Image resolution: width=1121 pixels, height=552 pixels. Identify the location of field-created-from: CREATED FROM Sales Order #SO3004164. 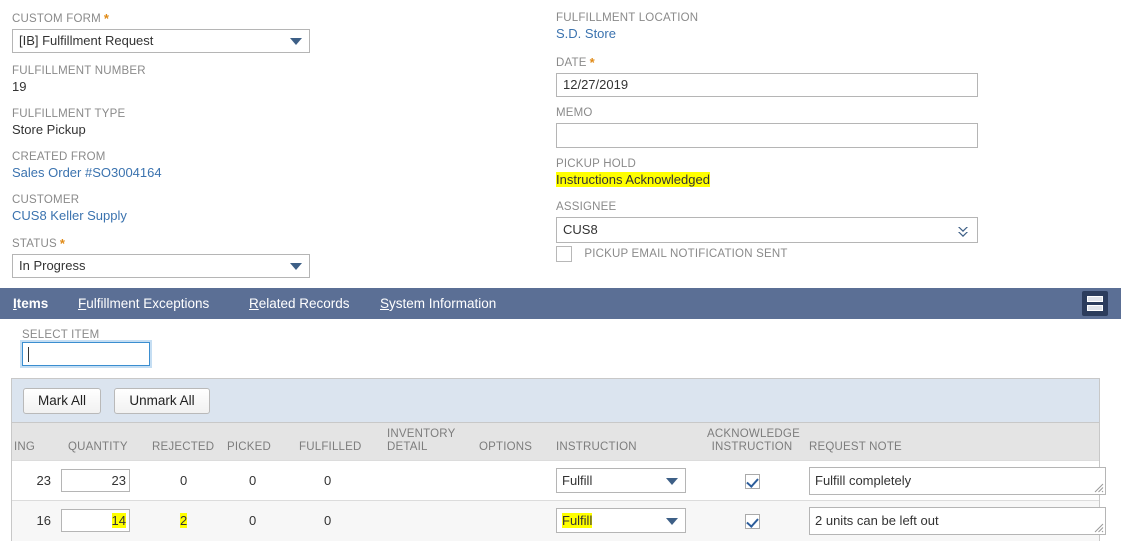
(87, 165).